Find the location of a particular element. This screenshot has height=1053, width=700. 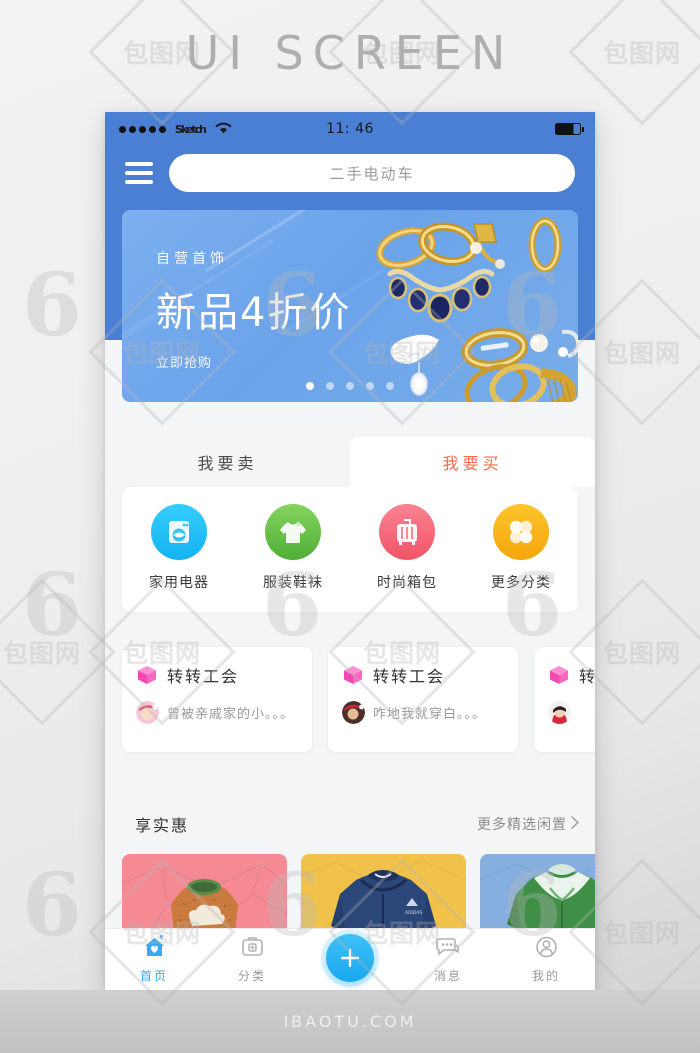

tab-sell: 我要卖 is located at coordinates (227, 462).